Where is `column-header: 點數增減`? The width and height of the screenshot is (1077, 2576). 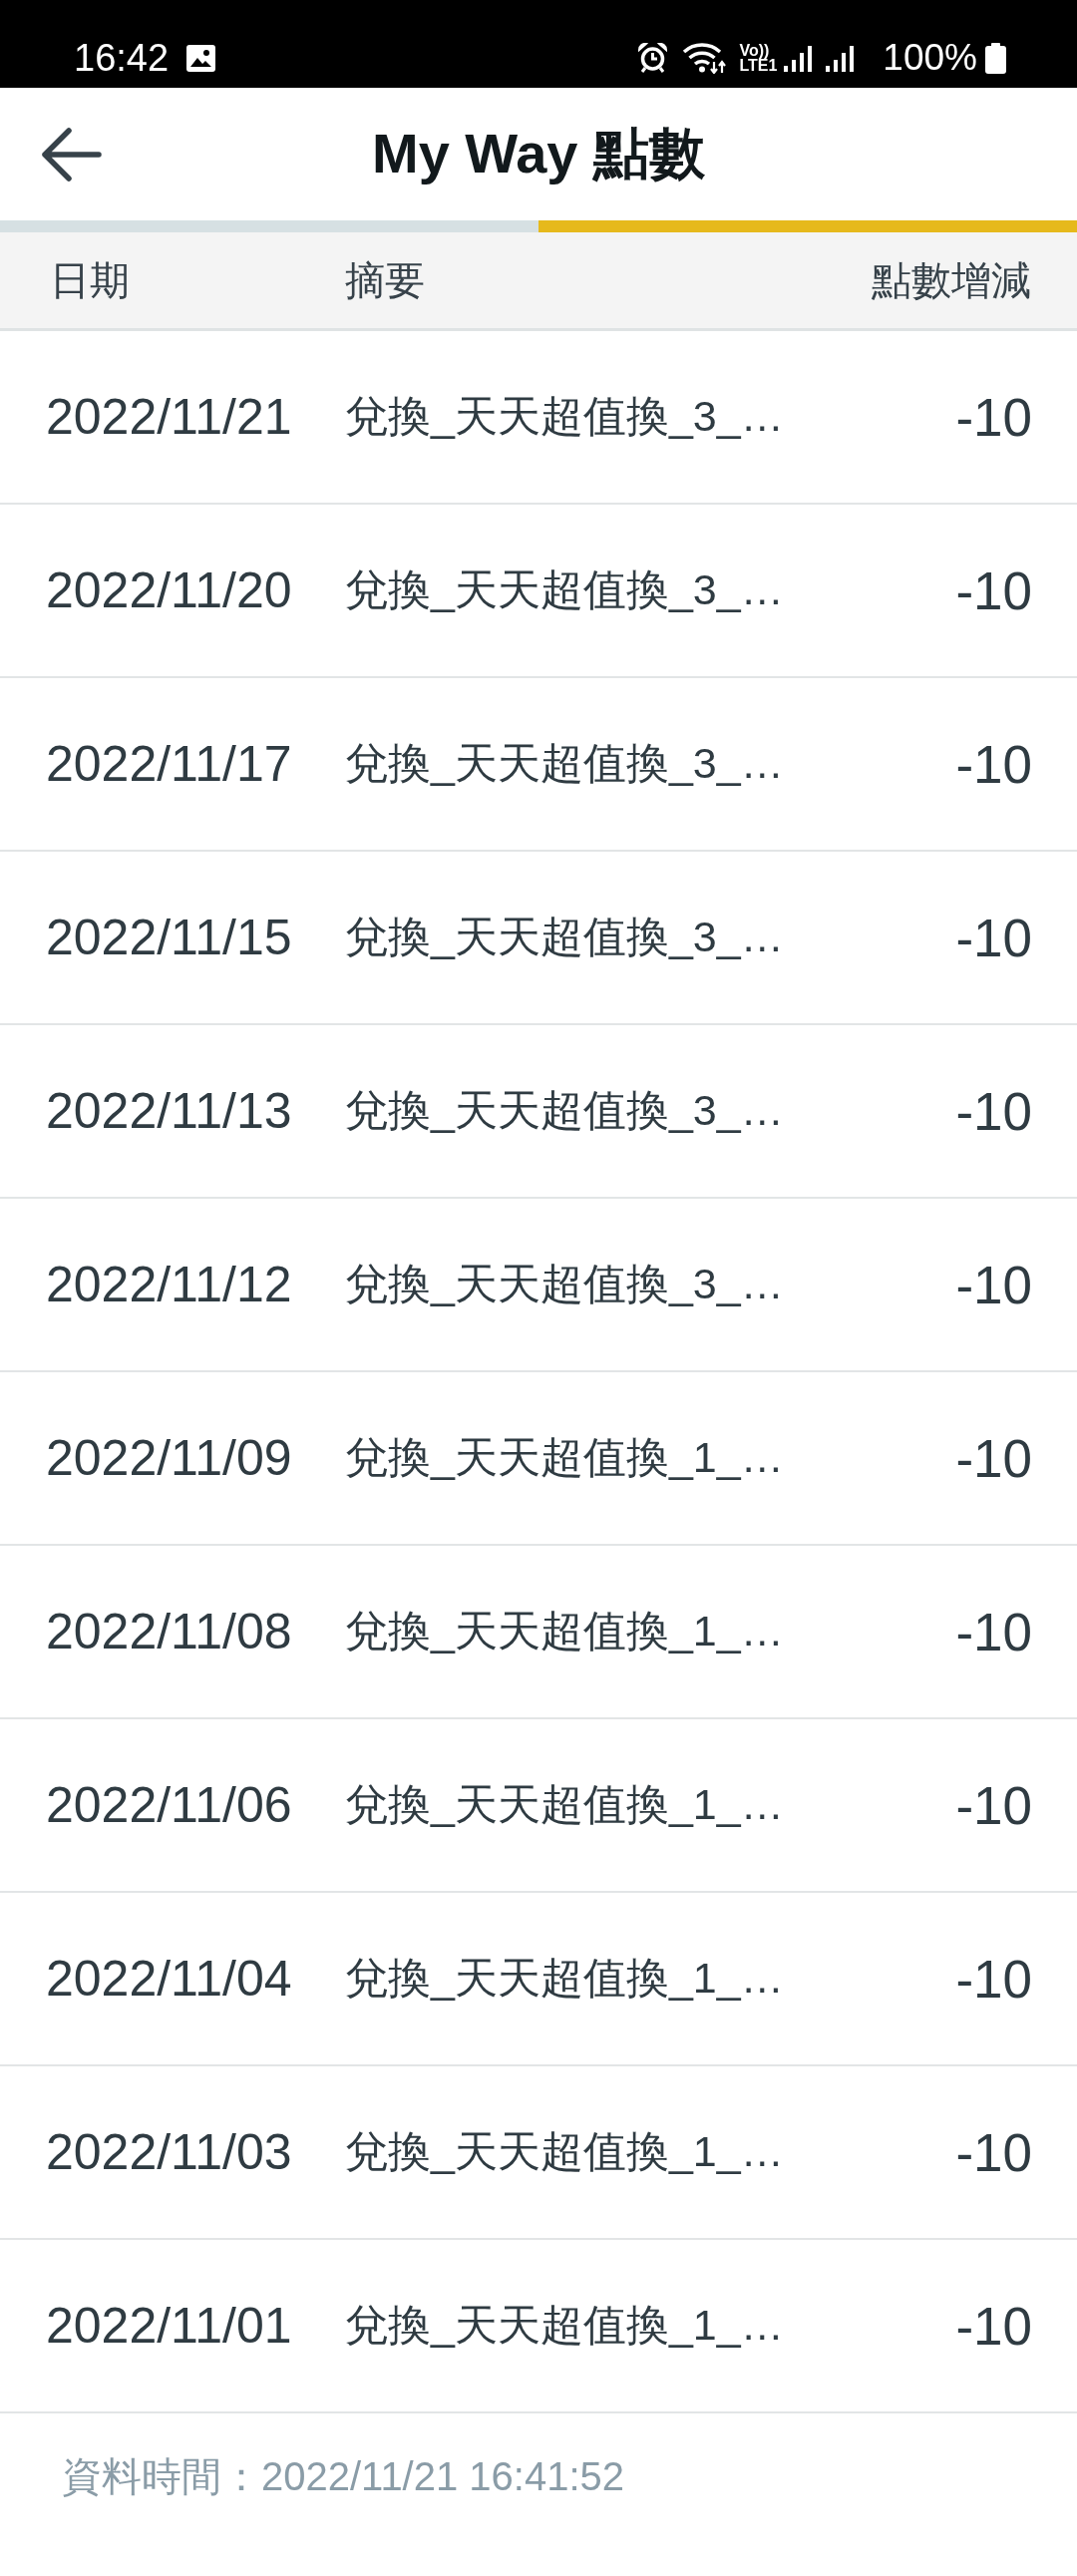
column-header: 點數增減 is located at coordinates (951, 280).